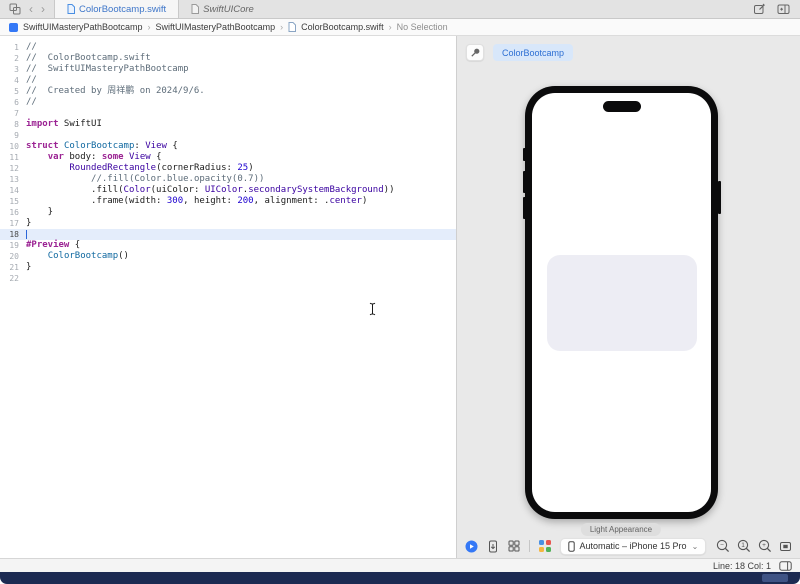 The width and height of the screenshot is (800, 584). I want to click on line-number: 10, so click(14, 146).